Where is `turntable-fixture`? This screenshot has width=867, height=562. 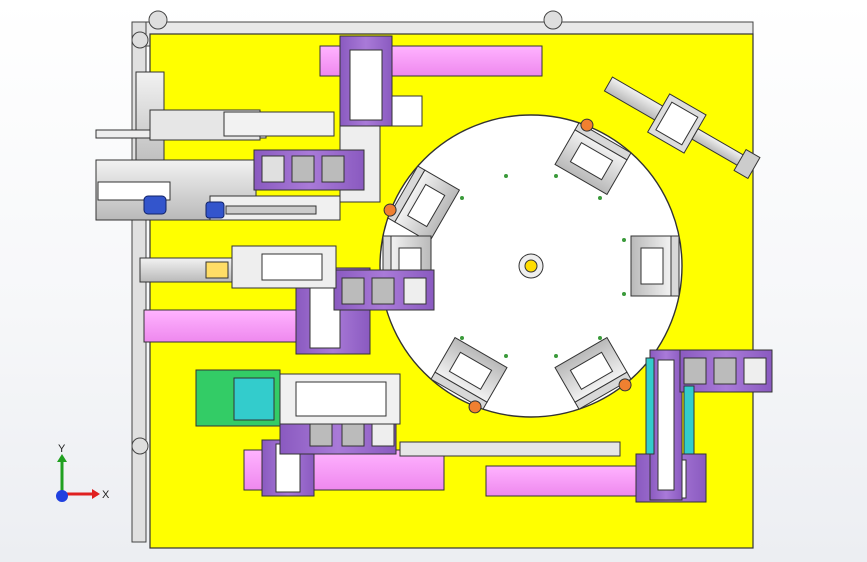
turntable-fixture is located at coordinates (655, 266).